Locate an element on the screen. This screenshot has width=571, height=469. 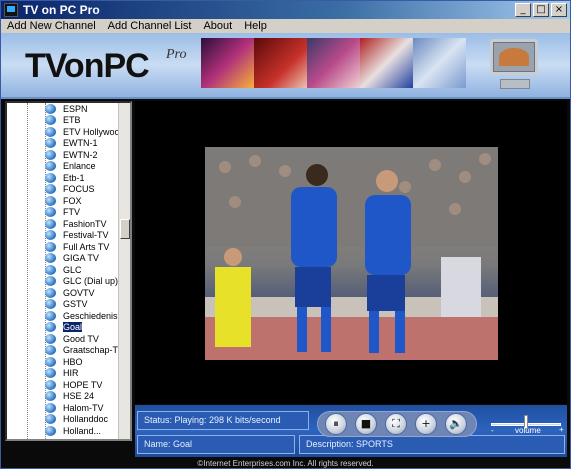
channel-list-item: Geschiedenis is located at coordinates (83, 316).